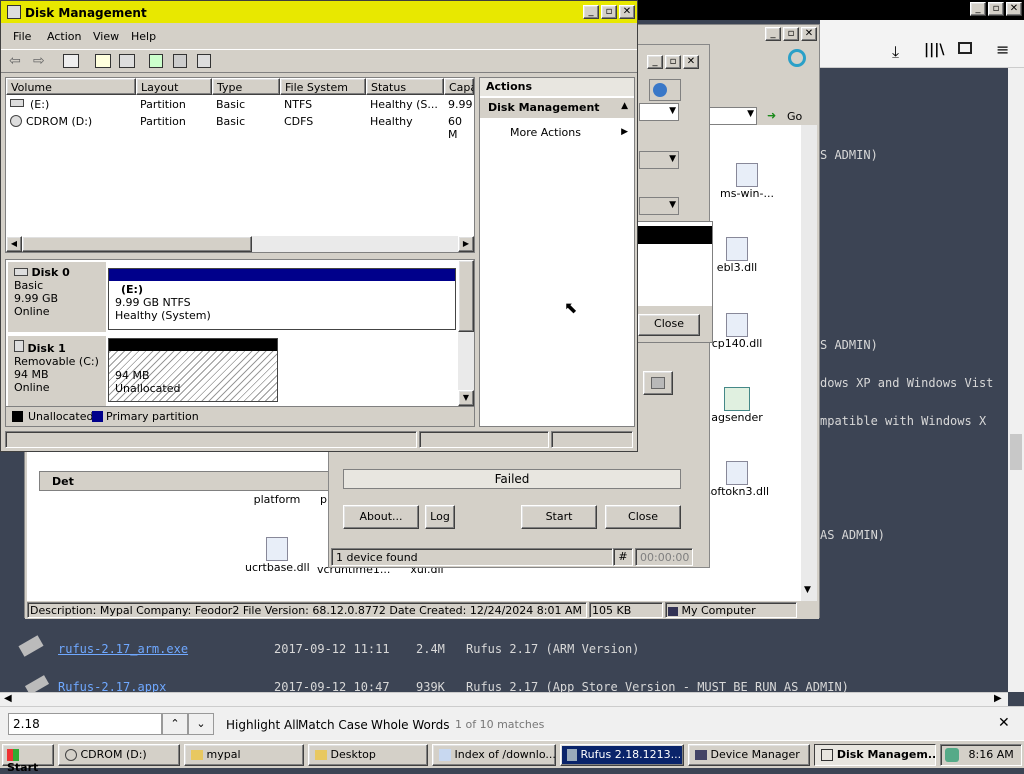 The width and height of the screenshot is (1024, 774). What do you see at coordinates (658, 383) in the screenshot?
I see `check-bad-blocks-button` at bounding box center [658, 383].